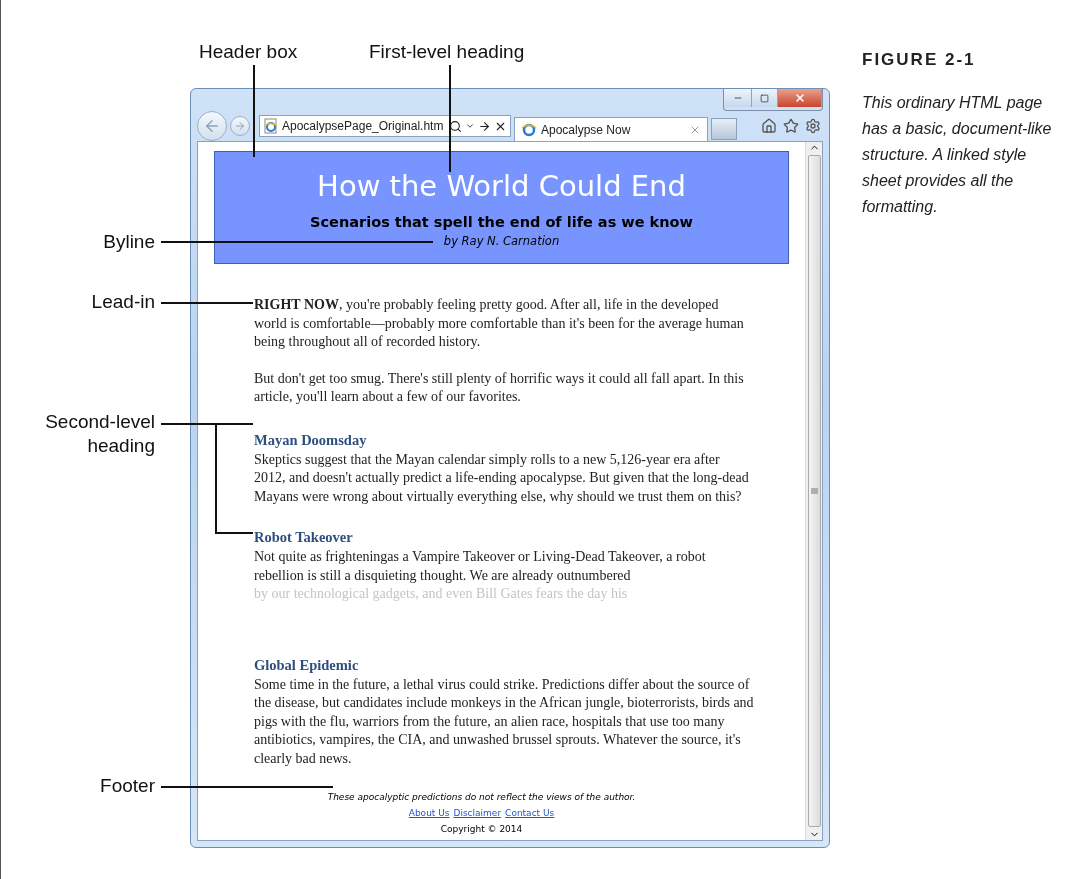 The height and width of the screenshot is (879, 1090). Describe the element at coordinates (441, 594) in the screenshot. I see `faded-paragraph-line: by our technological gadgets, and even Bill Gates fears the day his` at that location.